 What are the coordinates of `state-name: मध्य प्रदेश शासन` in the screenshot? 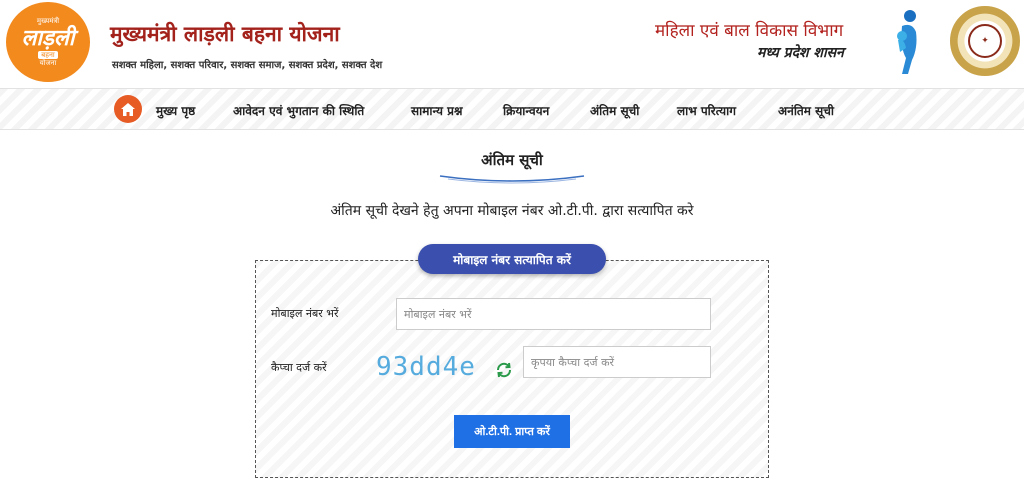 It's located at (800, 53).